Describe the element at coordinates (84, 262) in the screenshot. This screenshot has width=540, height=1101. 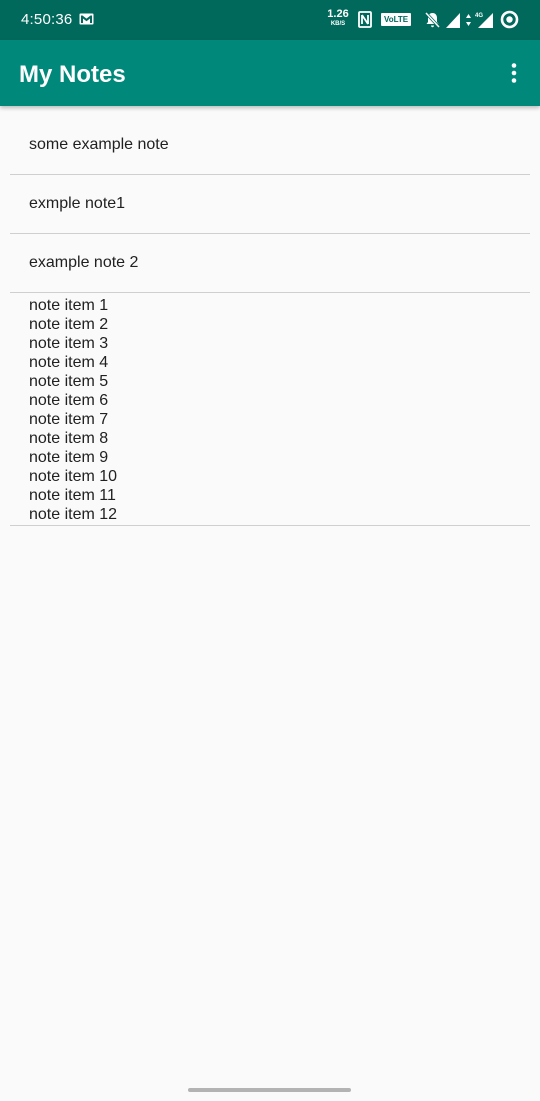
I see `note-text: example note 2` at that location.